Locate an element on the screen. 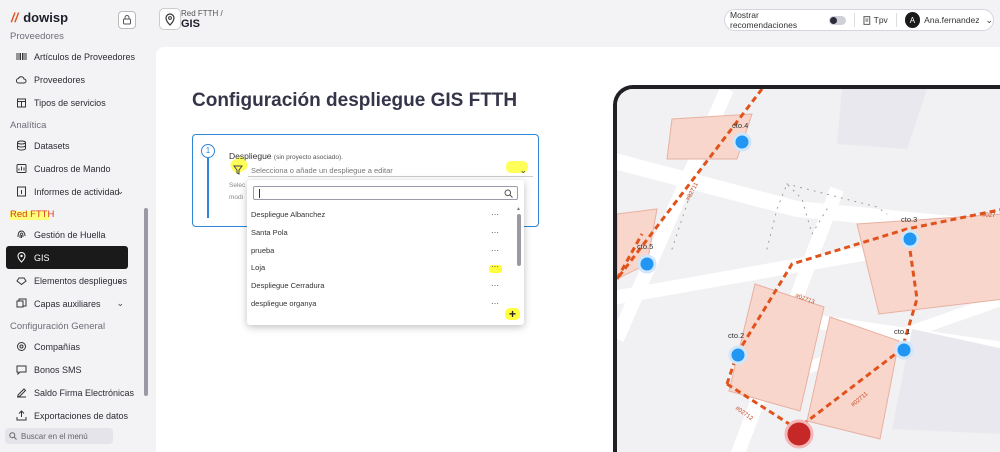  sidebar-item-label: Datasets is located at coordinates (52, 145).